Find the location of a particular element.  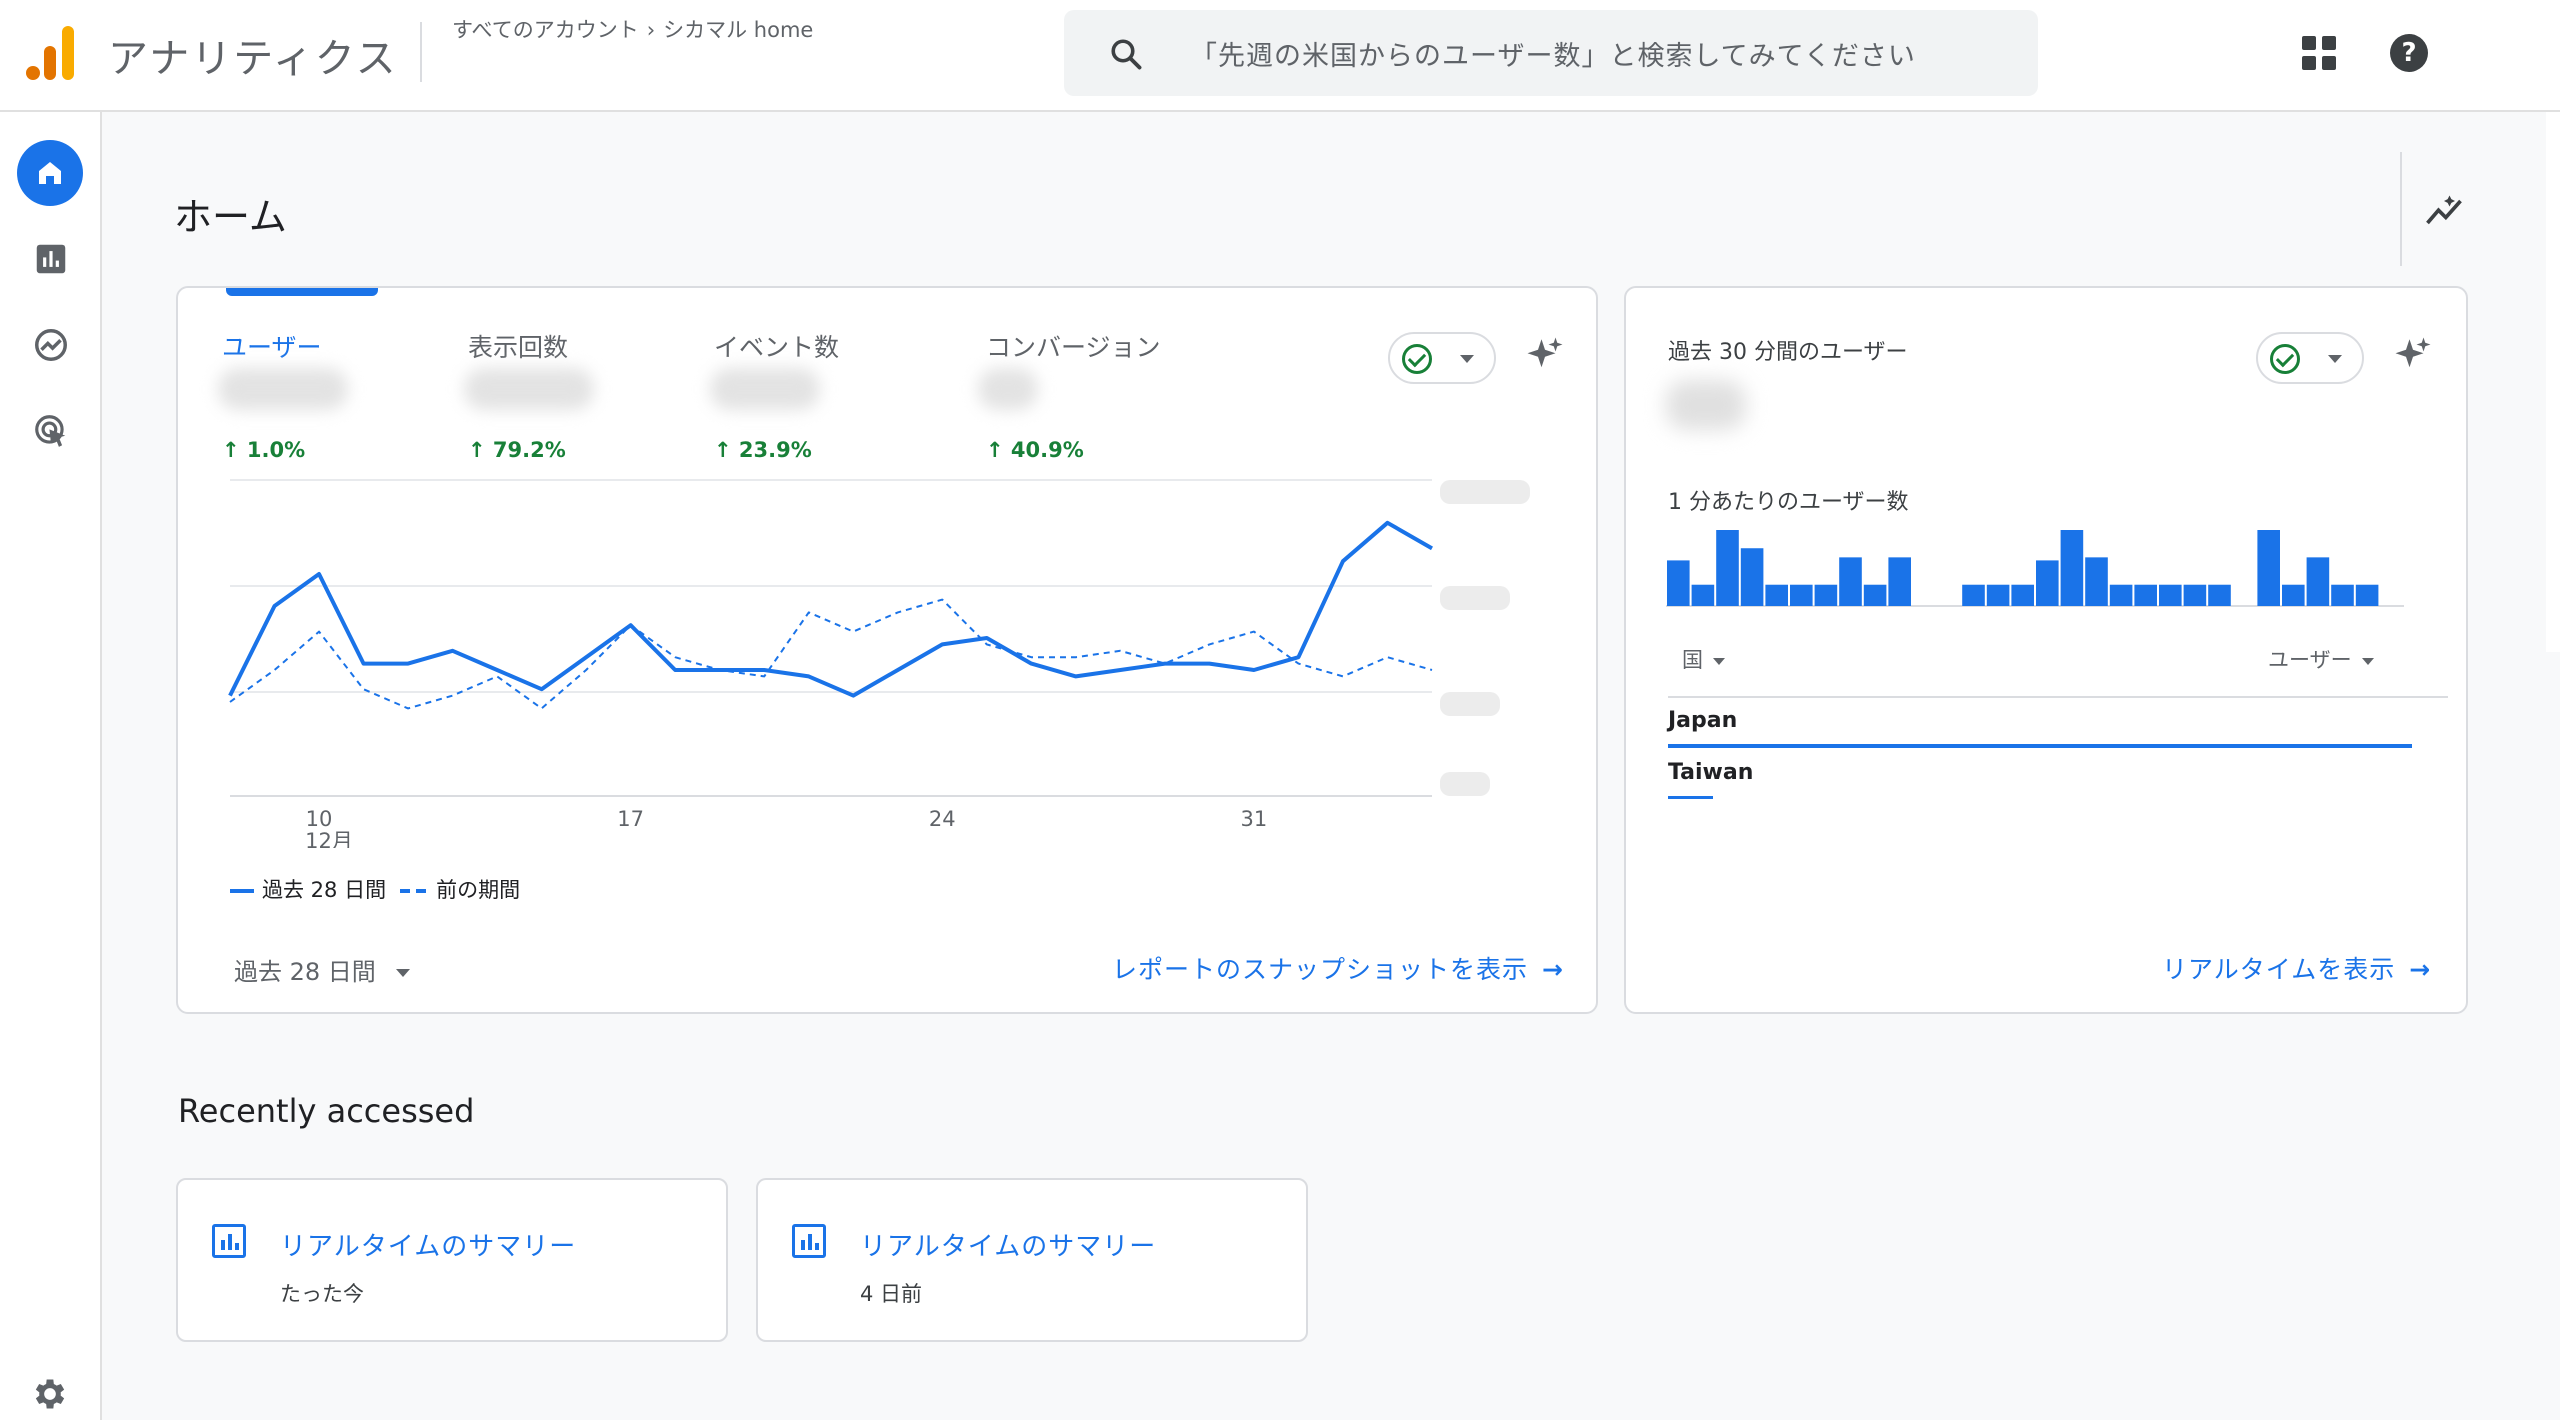

recent-item-card: リアルタイムのサマリー たった今 is located at coordinates (452, 1260).